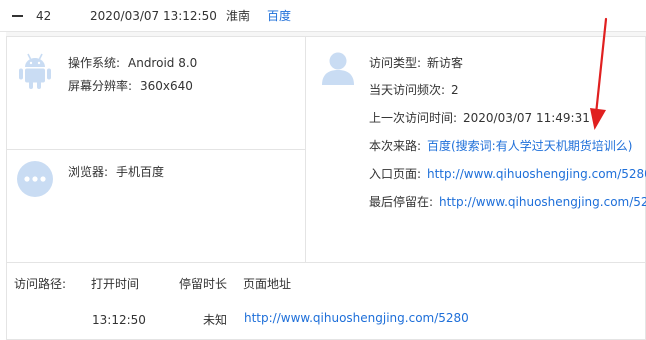 The width and height of the screenshot is (646, 340). Describe the element at coordinates (401, 202) in the screenshot. I see `exit-page-label: 最后停留在:` at that location.